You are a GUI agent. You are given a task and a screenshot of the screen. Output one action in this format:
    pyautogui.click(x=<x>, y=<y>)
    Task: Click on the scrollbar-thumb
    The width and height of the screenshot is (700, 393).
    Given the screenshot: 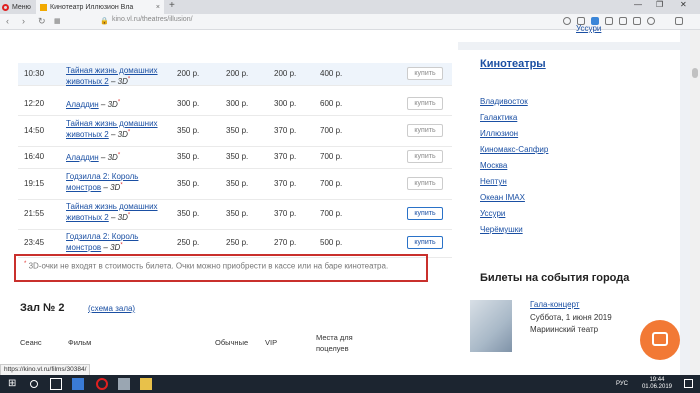 What is the action you would take?
    pyautogui.click(x=695, y=73)
    